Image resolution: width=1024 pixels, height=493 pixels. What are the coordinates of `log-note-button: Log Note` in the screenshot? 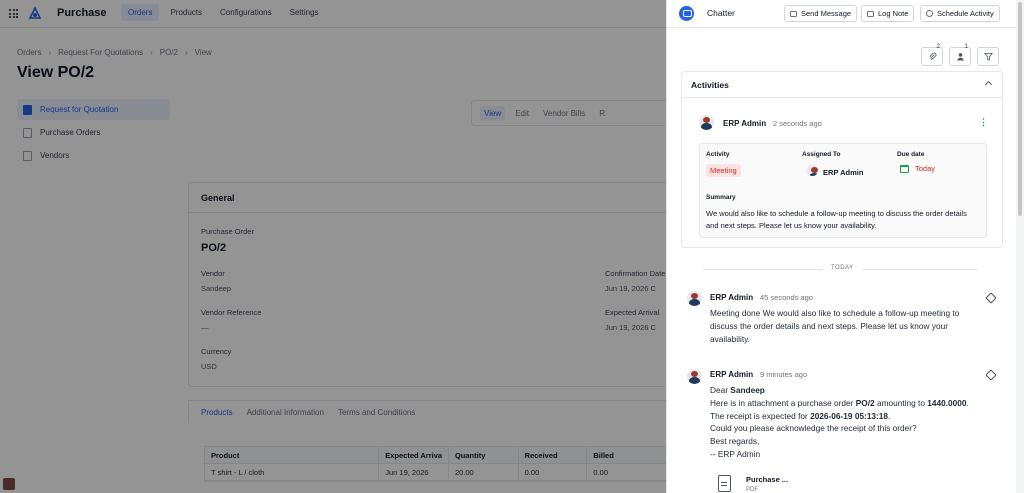 It's located at (888, 13).